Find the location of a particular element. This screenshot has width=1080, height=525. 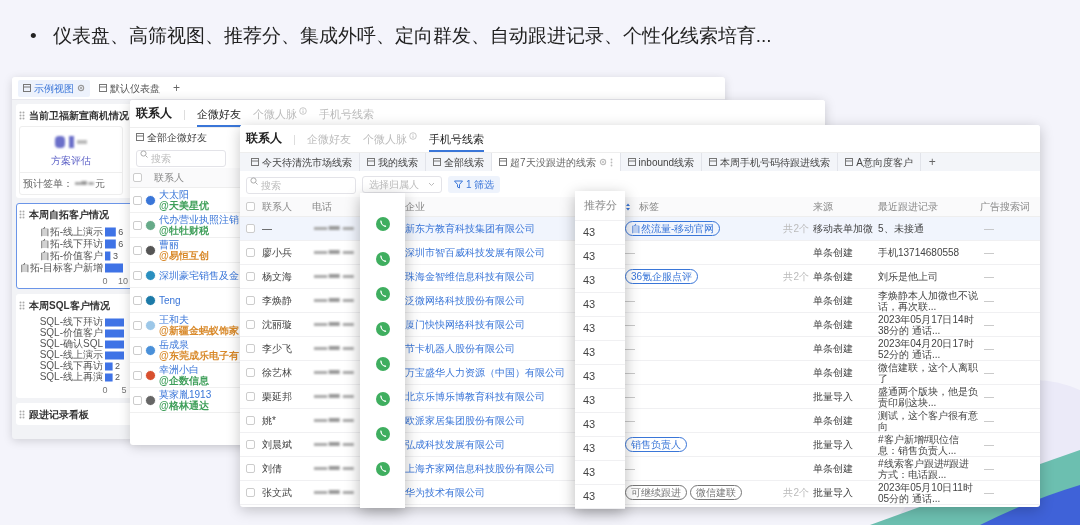

contact-name: 栗延邦 is located at coordinates (277, 397).